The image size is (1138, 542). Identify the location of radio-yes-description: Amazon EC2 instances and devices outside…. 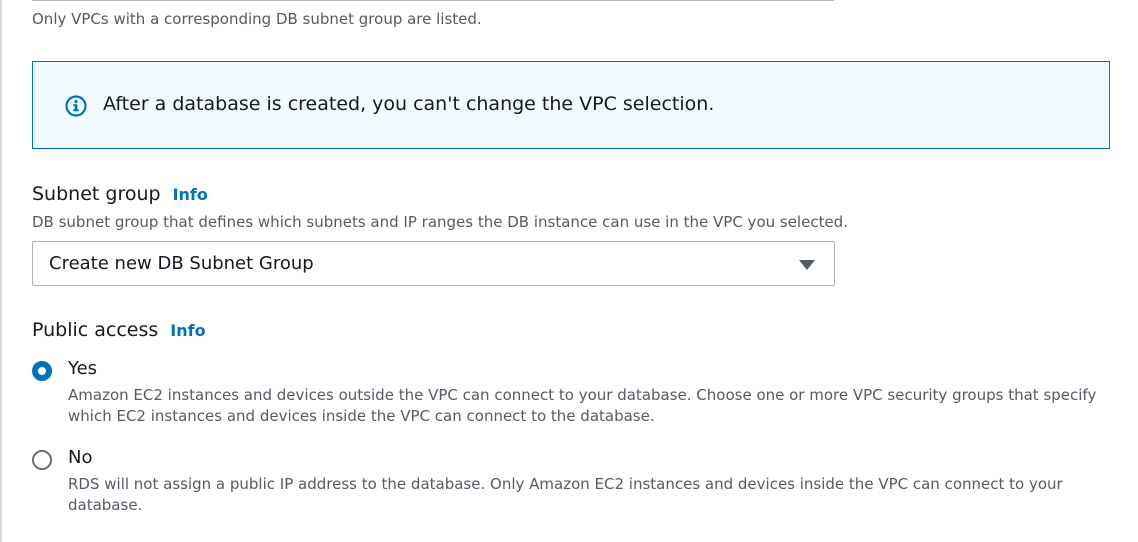
(582, 405).